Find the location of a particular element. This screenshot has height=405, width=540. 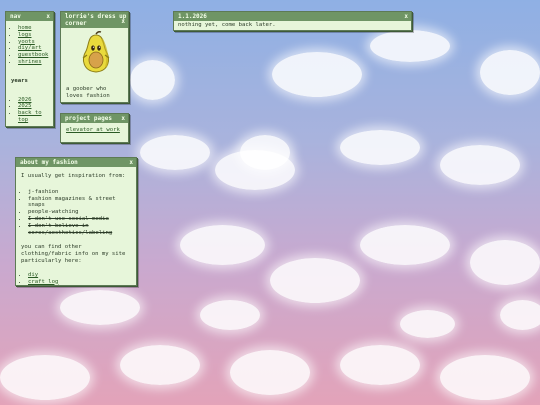

log-date-title: 1.1.2026 is located at coordinates (192, 16).